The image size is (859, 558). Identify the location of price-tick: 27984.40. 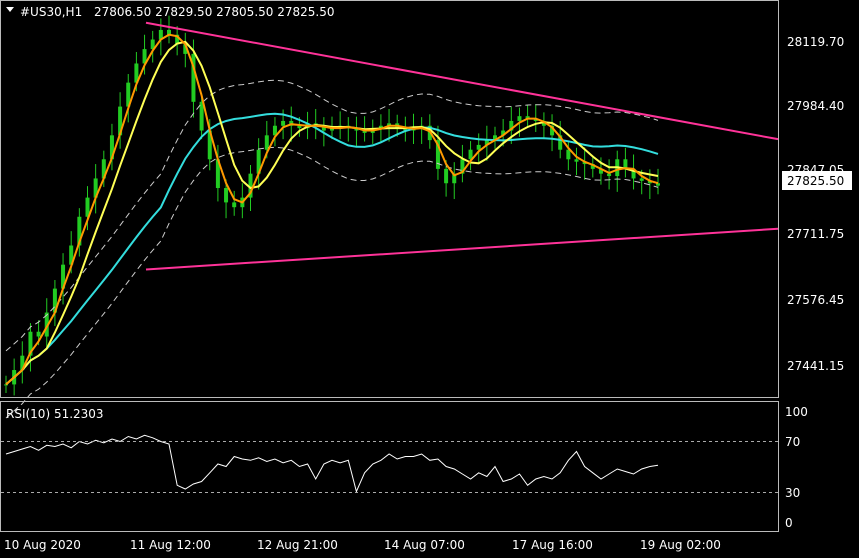
(815, 106).